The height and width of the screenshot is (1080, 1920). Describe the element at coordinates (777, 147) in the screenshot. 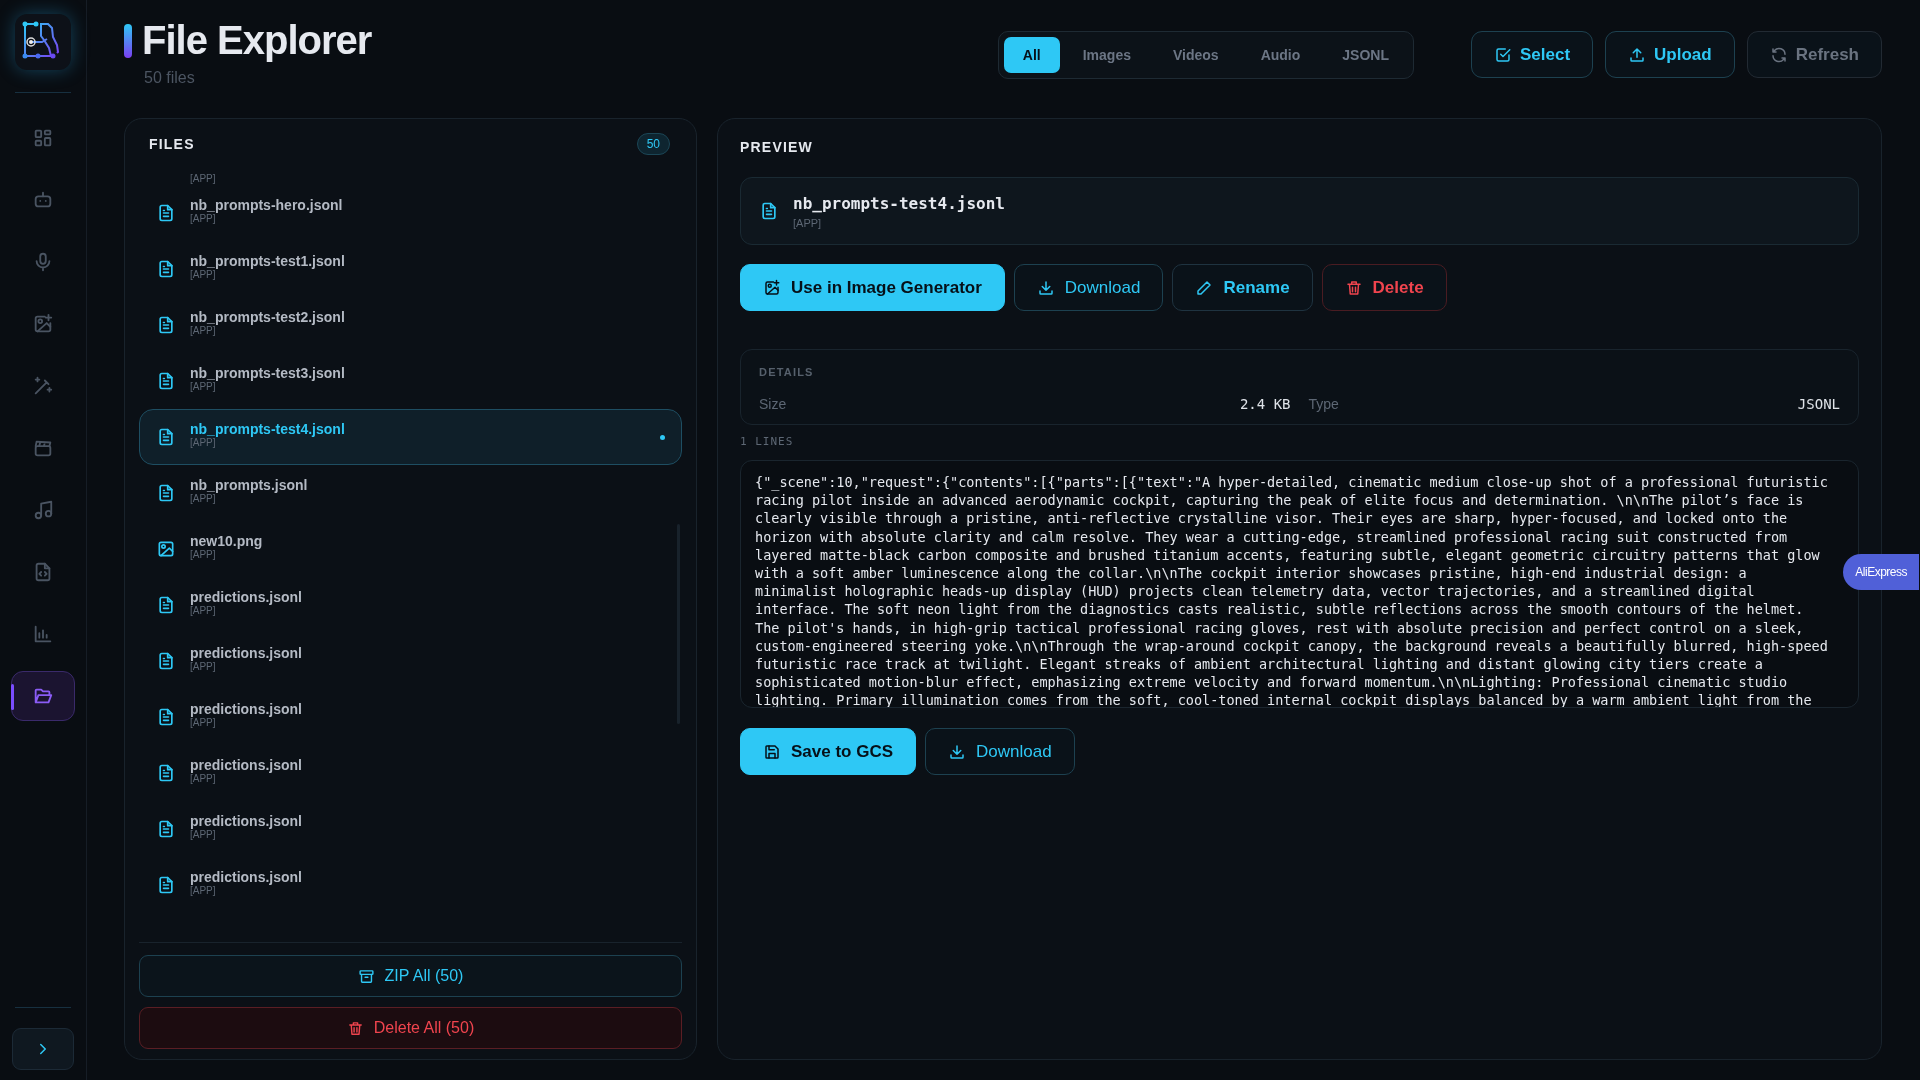

I see `panel-heading: PREVIEW` at that location.